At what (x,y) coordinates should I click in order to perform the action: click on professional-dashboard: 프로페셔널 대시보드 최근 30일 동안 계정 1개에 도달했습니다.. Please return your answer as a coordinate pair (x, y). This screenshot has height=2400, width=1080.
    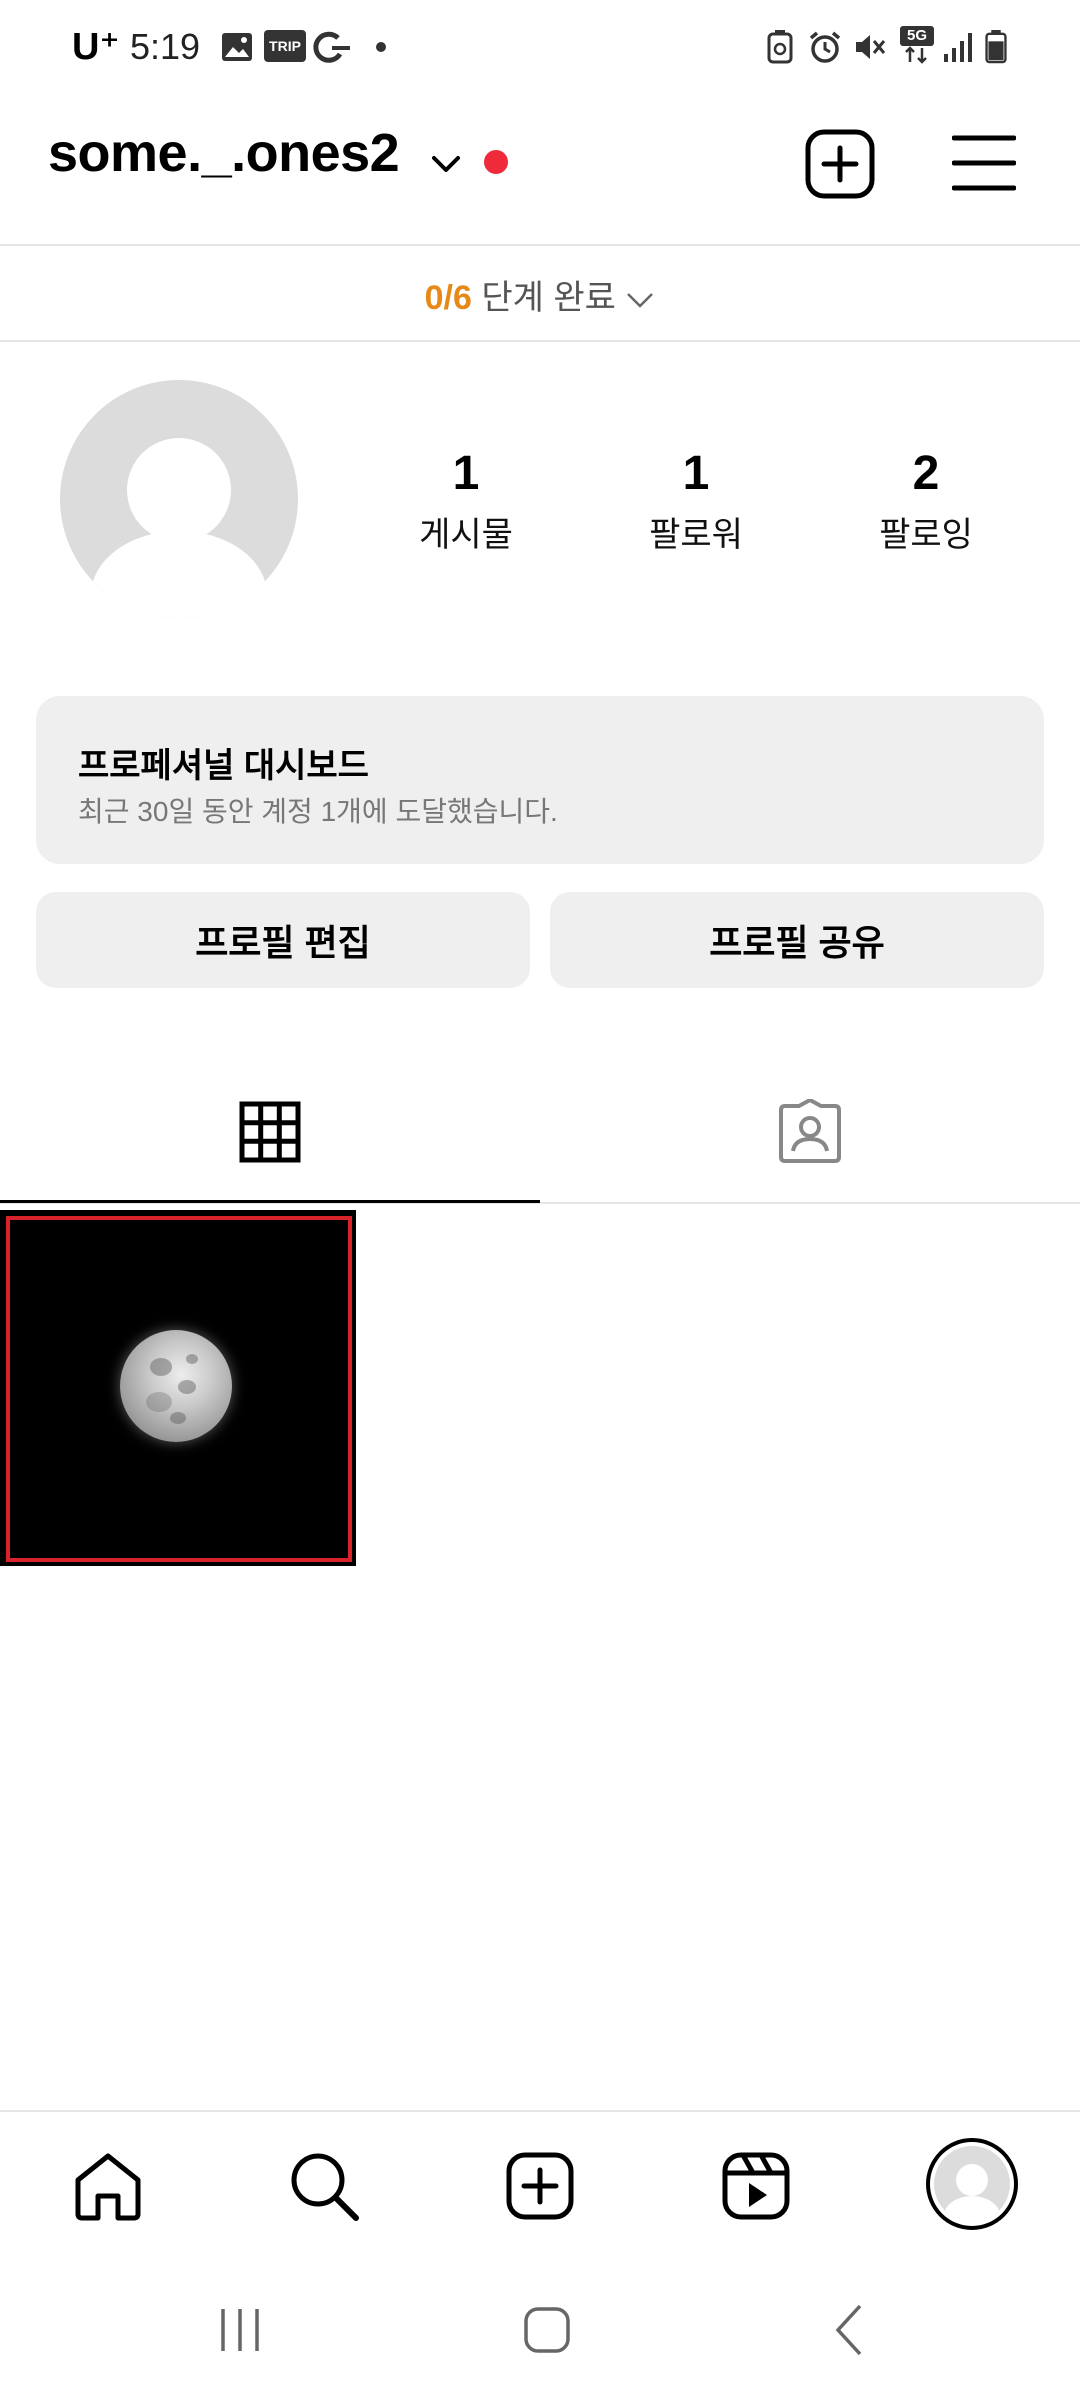
    Looking at the image, I should click on (540, 780).